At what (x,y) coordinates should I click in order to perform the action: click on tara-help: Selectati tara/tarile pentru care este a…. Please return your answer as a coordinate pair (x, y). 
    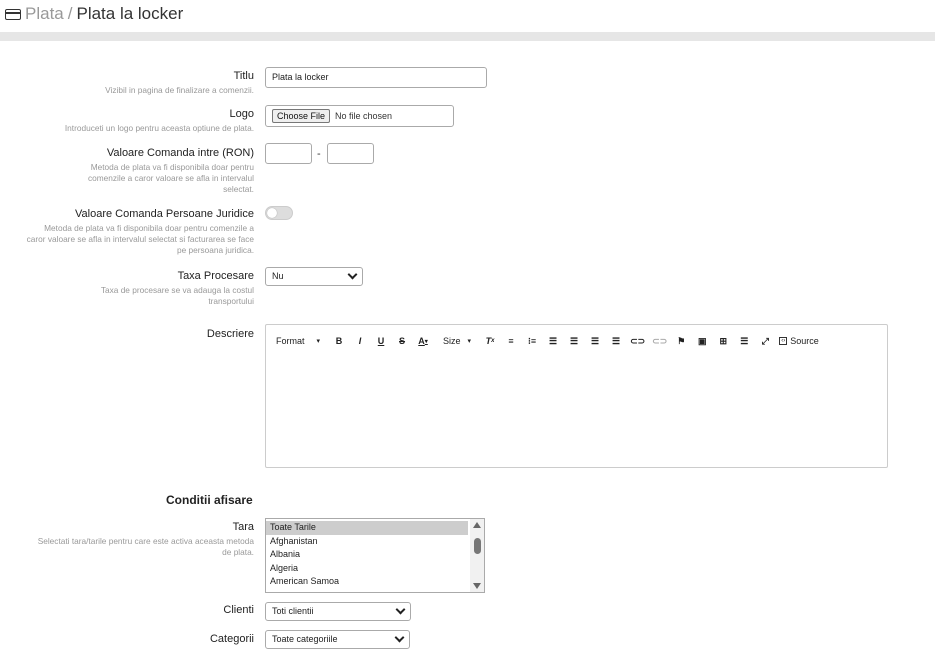
    Looking at the image, I should click on (145, 546).